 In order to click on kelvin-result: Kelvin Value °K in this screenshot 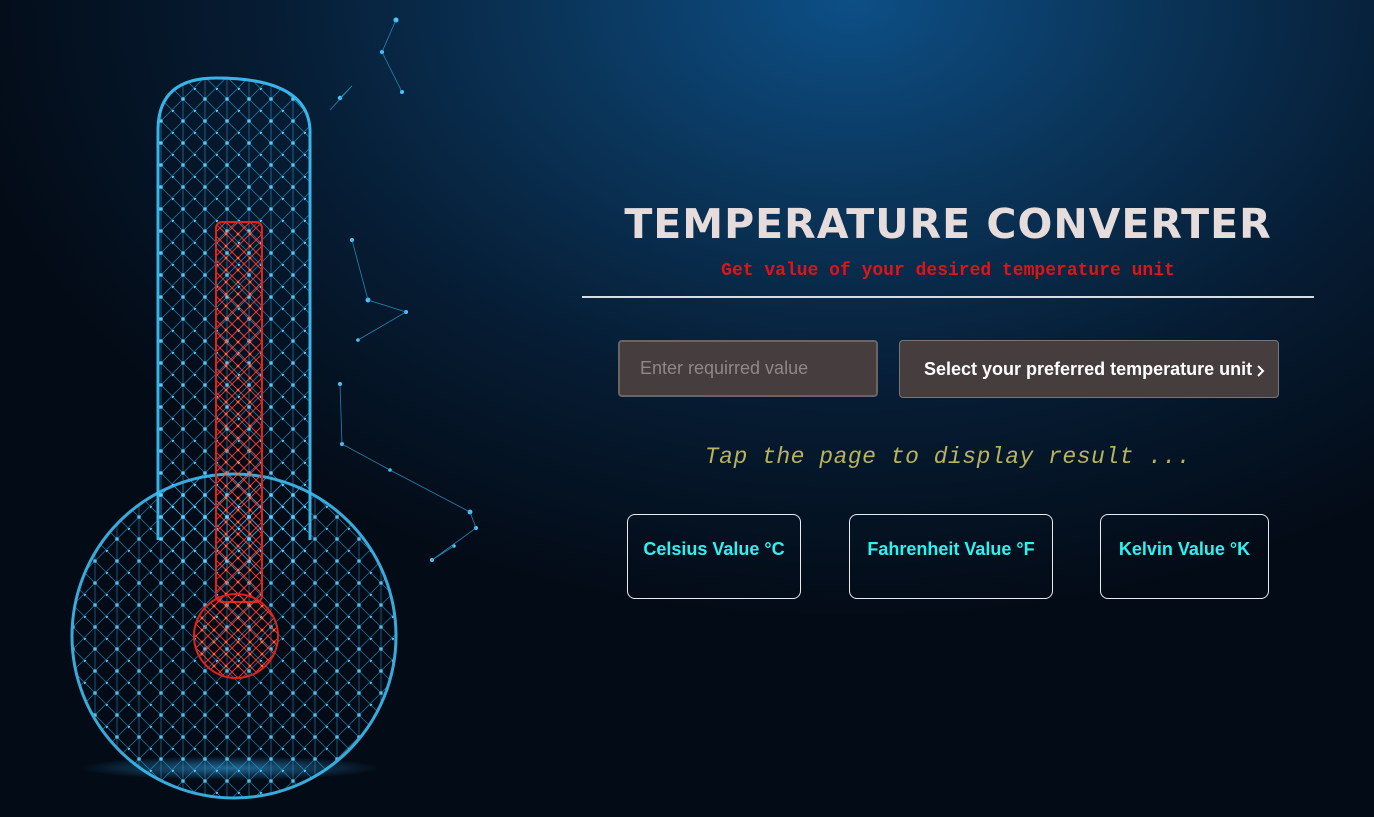, I will do `click(1184, 556)`.